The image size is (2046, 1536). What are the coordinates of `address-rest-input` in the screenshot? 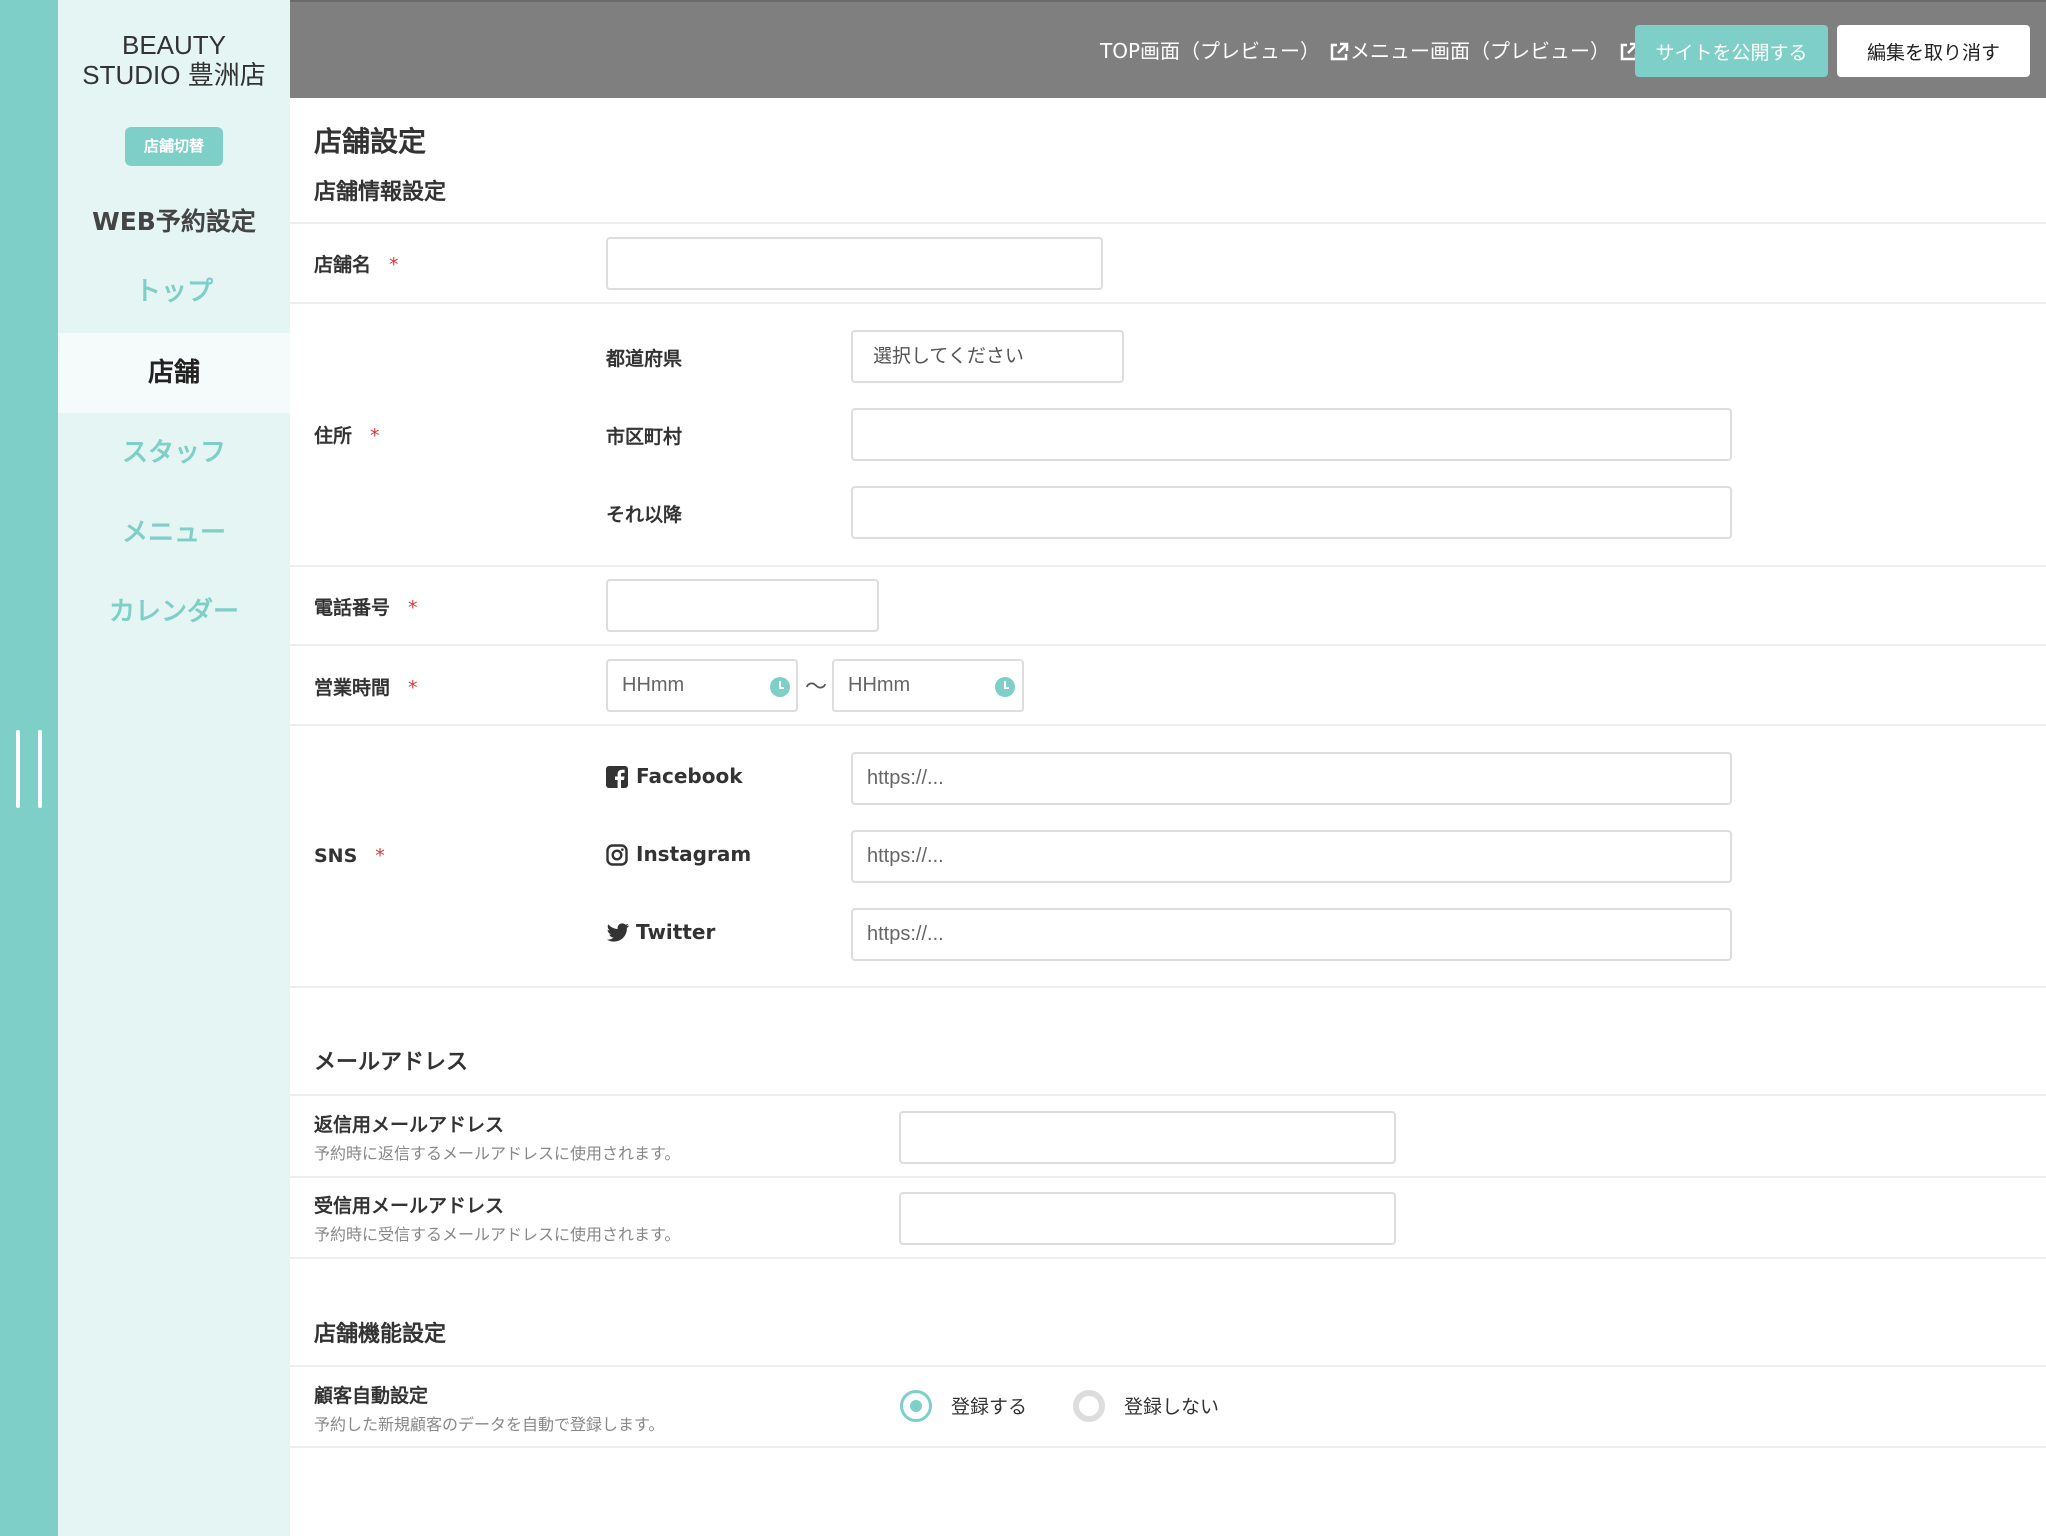 It's located at (1291, 512).